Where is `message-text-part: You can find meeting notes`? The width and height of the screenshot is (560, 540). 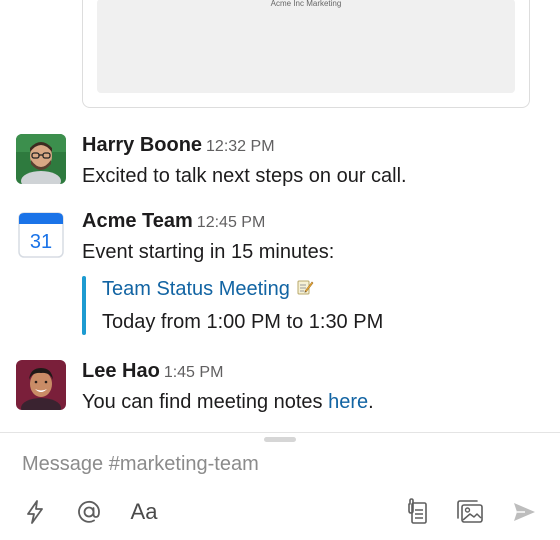 message-text-part: You can find meeting notes is located at coordinates (205, 402).